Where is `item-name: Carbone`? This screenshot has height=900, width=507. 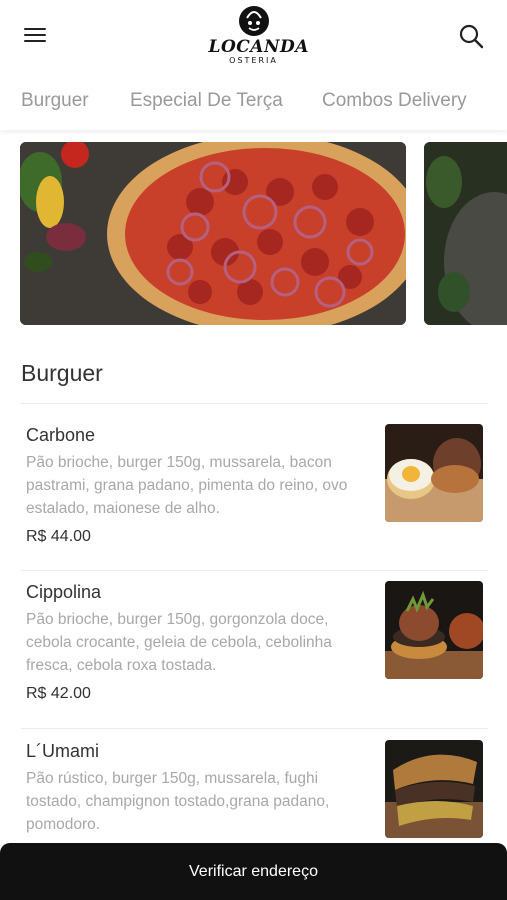
item-name: Carbone is located at coordinates (61, 435).